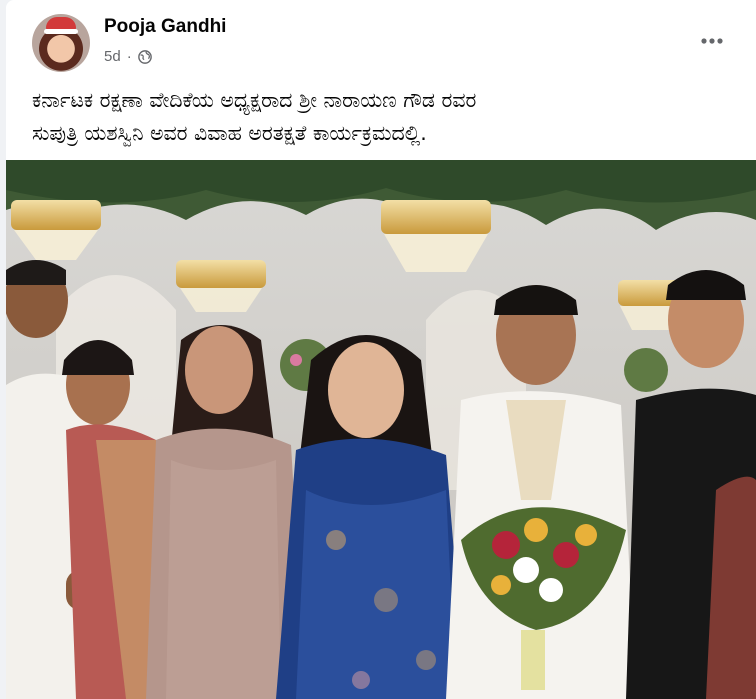  I want to click on author-avatar, so click(61, 43).